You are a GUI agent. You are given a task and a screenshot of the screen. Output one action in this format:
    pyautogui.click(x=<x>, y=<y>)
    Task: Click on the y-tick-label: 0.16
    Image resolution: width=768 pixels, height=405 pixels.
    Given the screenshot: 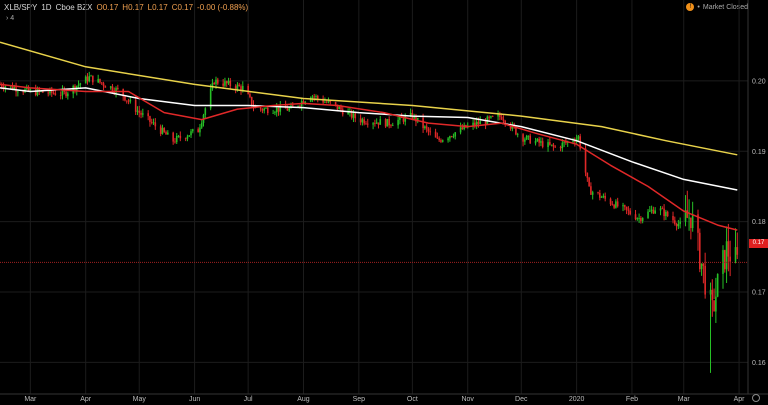 What is the action you would take?
    pyautogui.click(x=759, y=363)
    